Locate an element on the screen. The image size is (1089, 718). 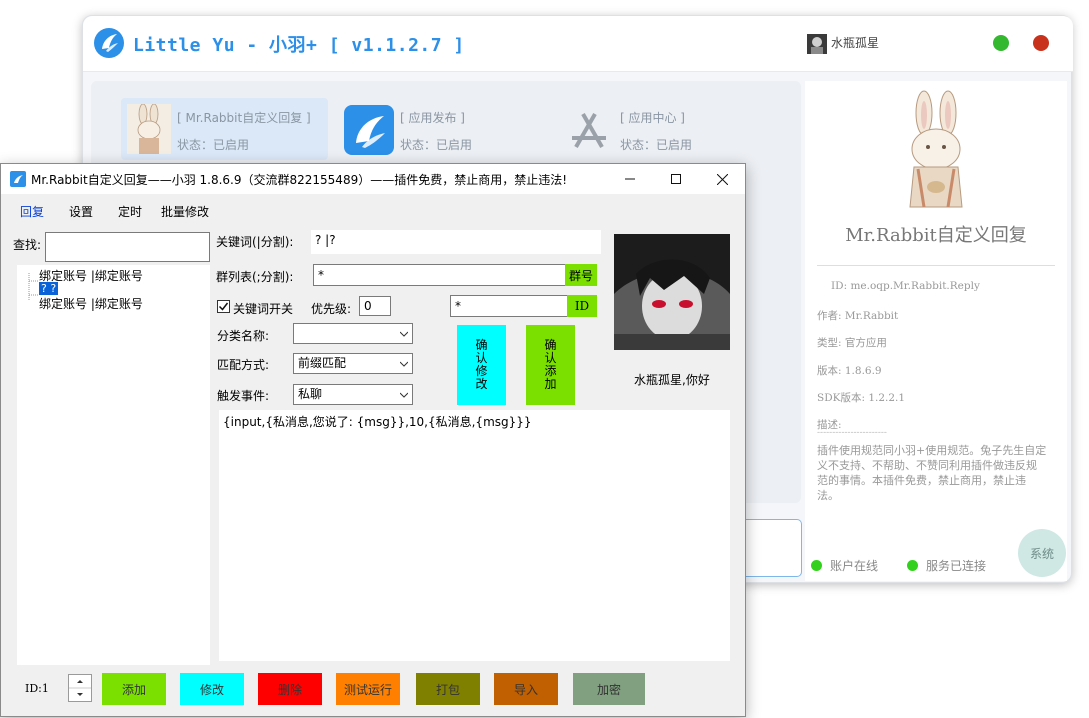
launcher-title: Little Yu - 小羽+ [ v1.1.2.7 ] is located at coordinates (299, 45).